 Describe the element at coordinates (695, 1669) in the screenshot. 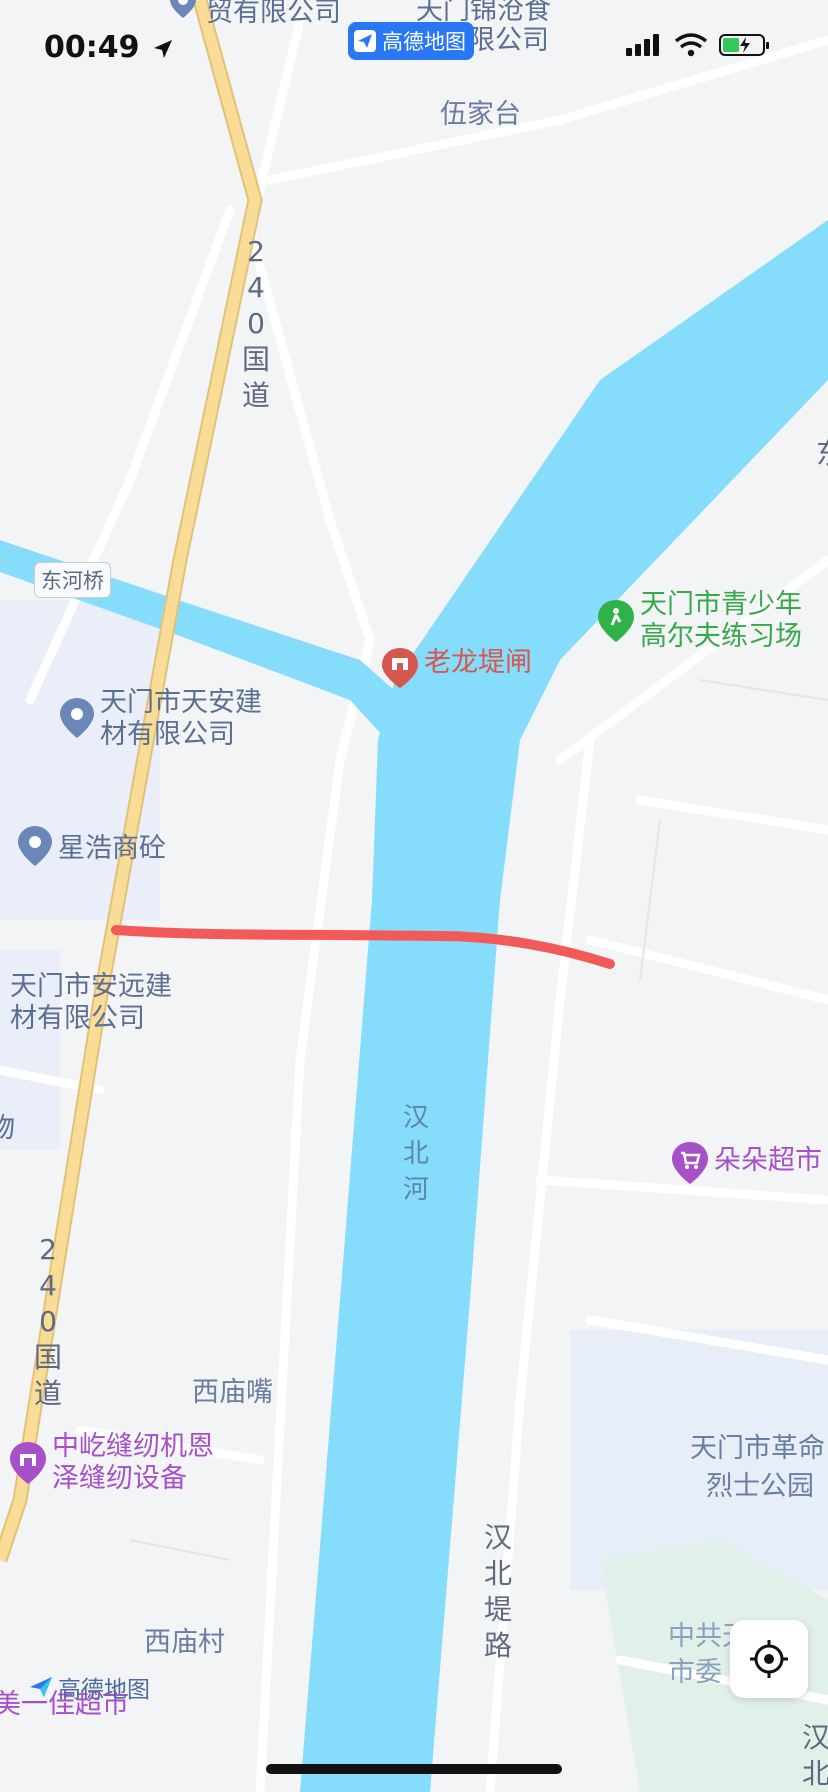

I see `place-label: 市委` at that location.